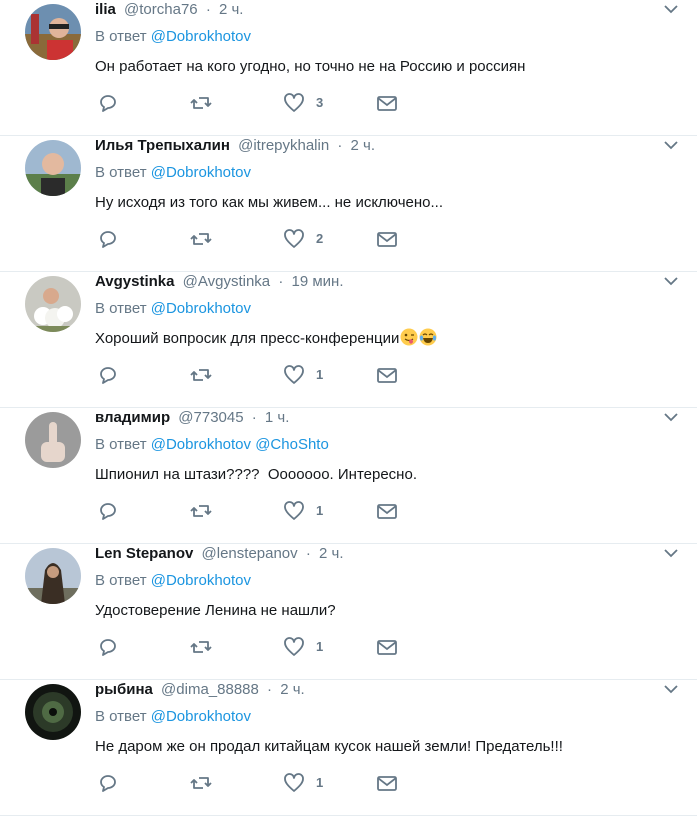 This screenshot has width=697, height=816. I want to click on retweet-icon, so click(201, 647).